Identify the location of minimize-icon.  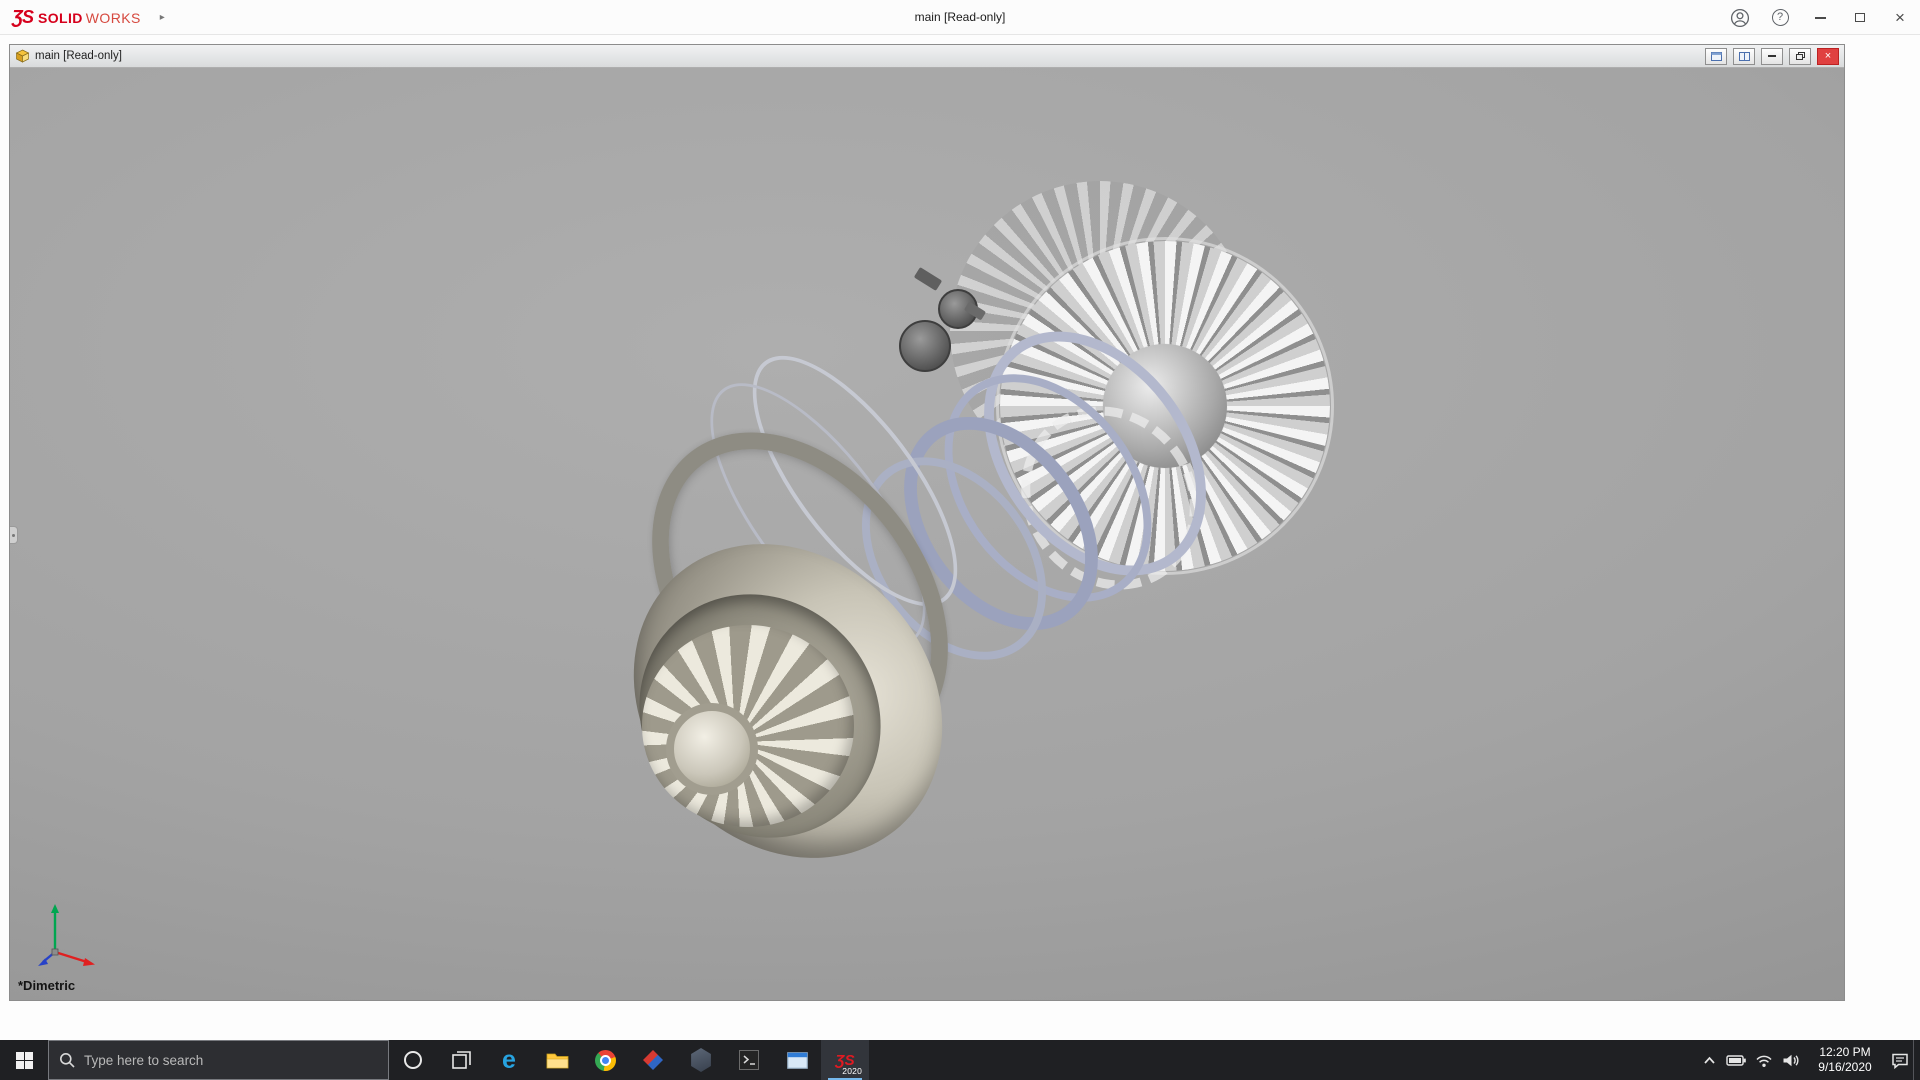
(1820, 17).